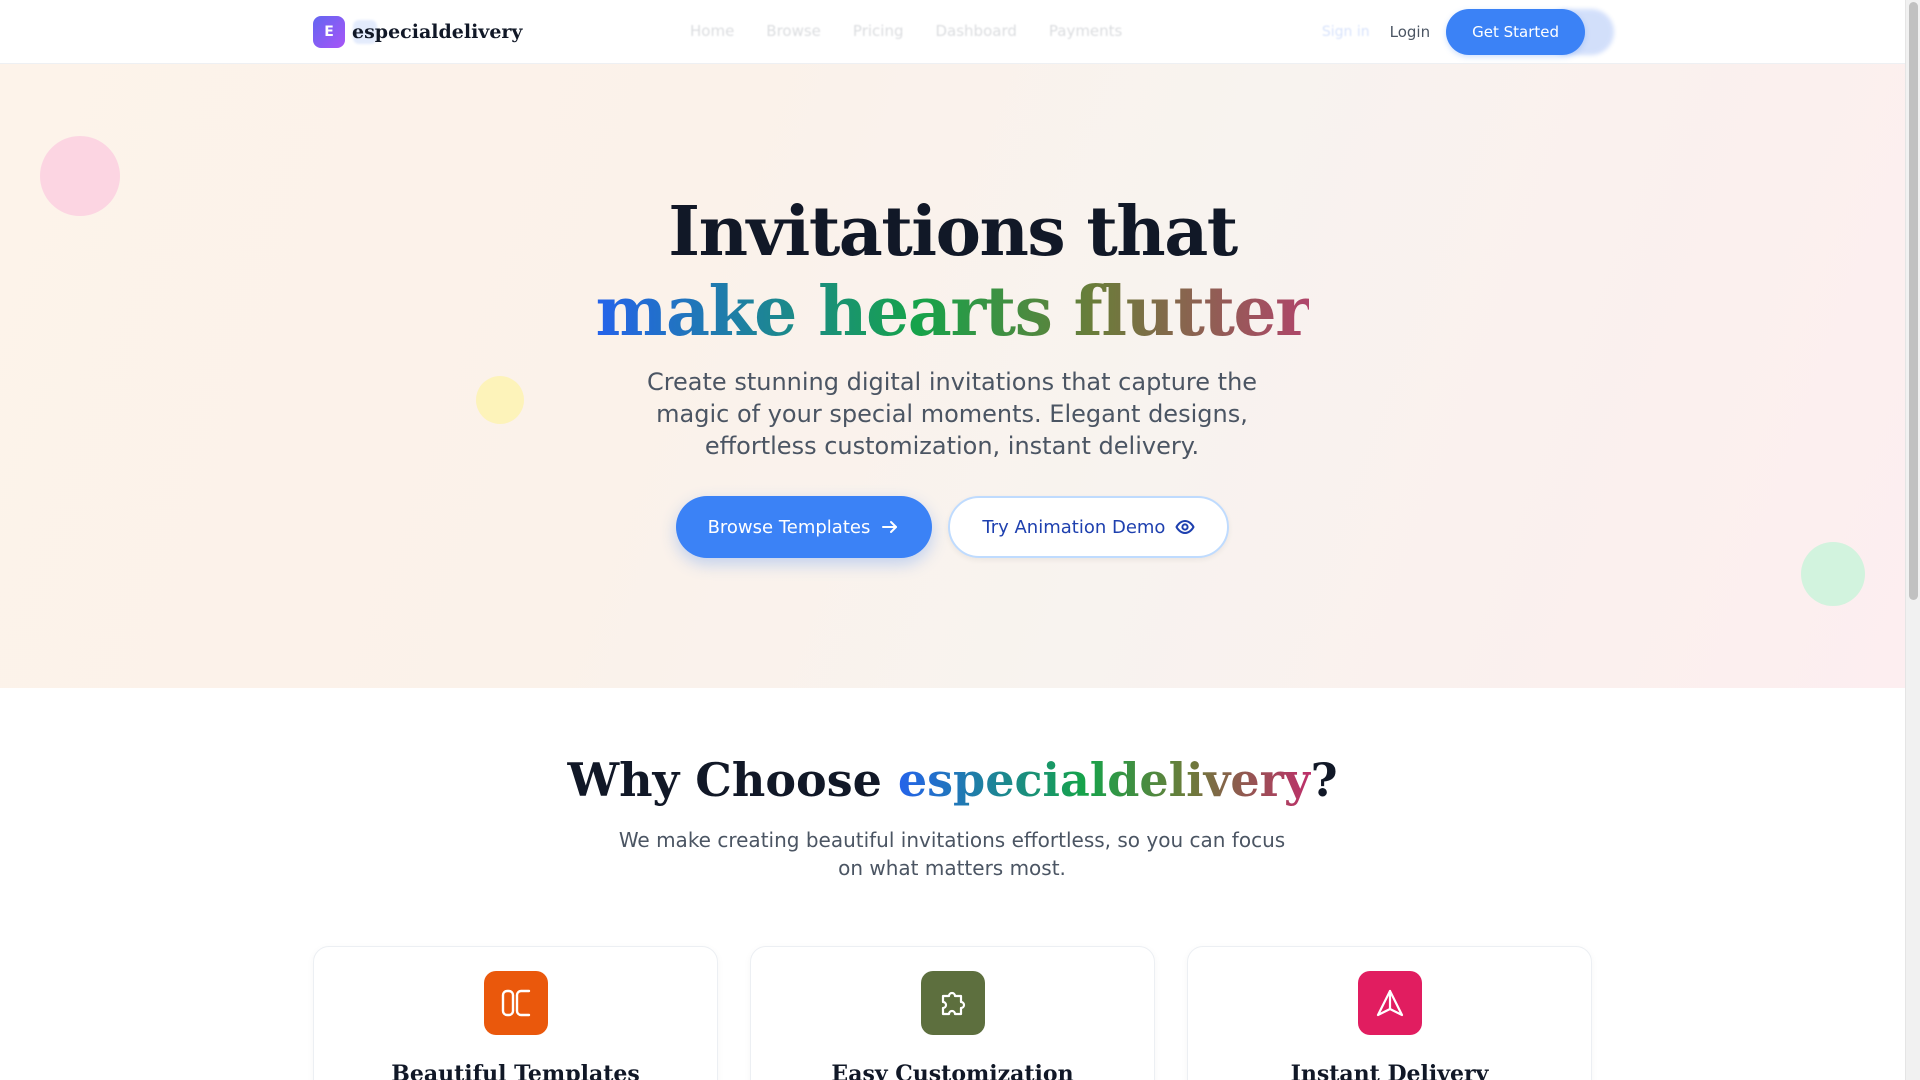 This screenshot has width=1920, height=1080. Describe the element at coordinates (975, 31) in the screenshot. I see `nav-link-dashboard: Dashboard` at that location.